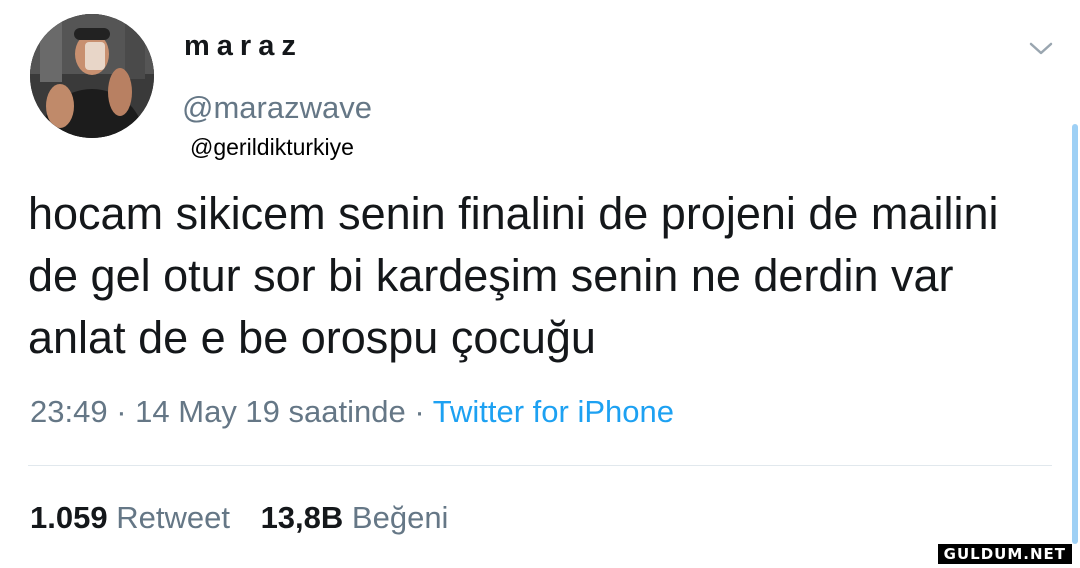 The height and width of the screenshot is (568, 1080). I want to click on tweet-date: 14 May 19 saatinde, so click(270, 411).